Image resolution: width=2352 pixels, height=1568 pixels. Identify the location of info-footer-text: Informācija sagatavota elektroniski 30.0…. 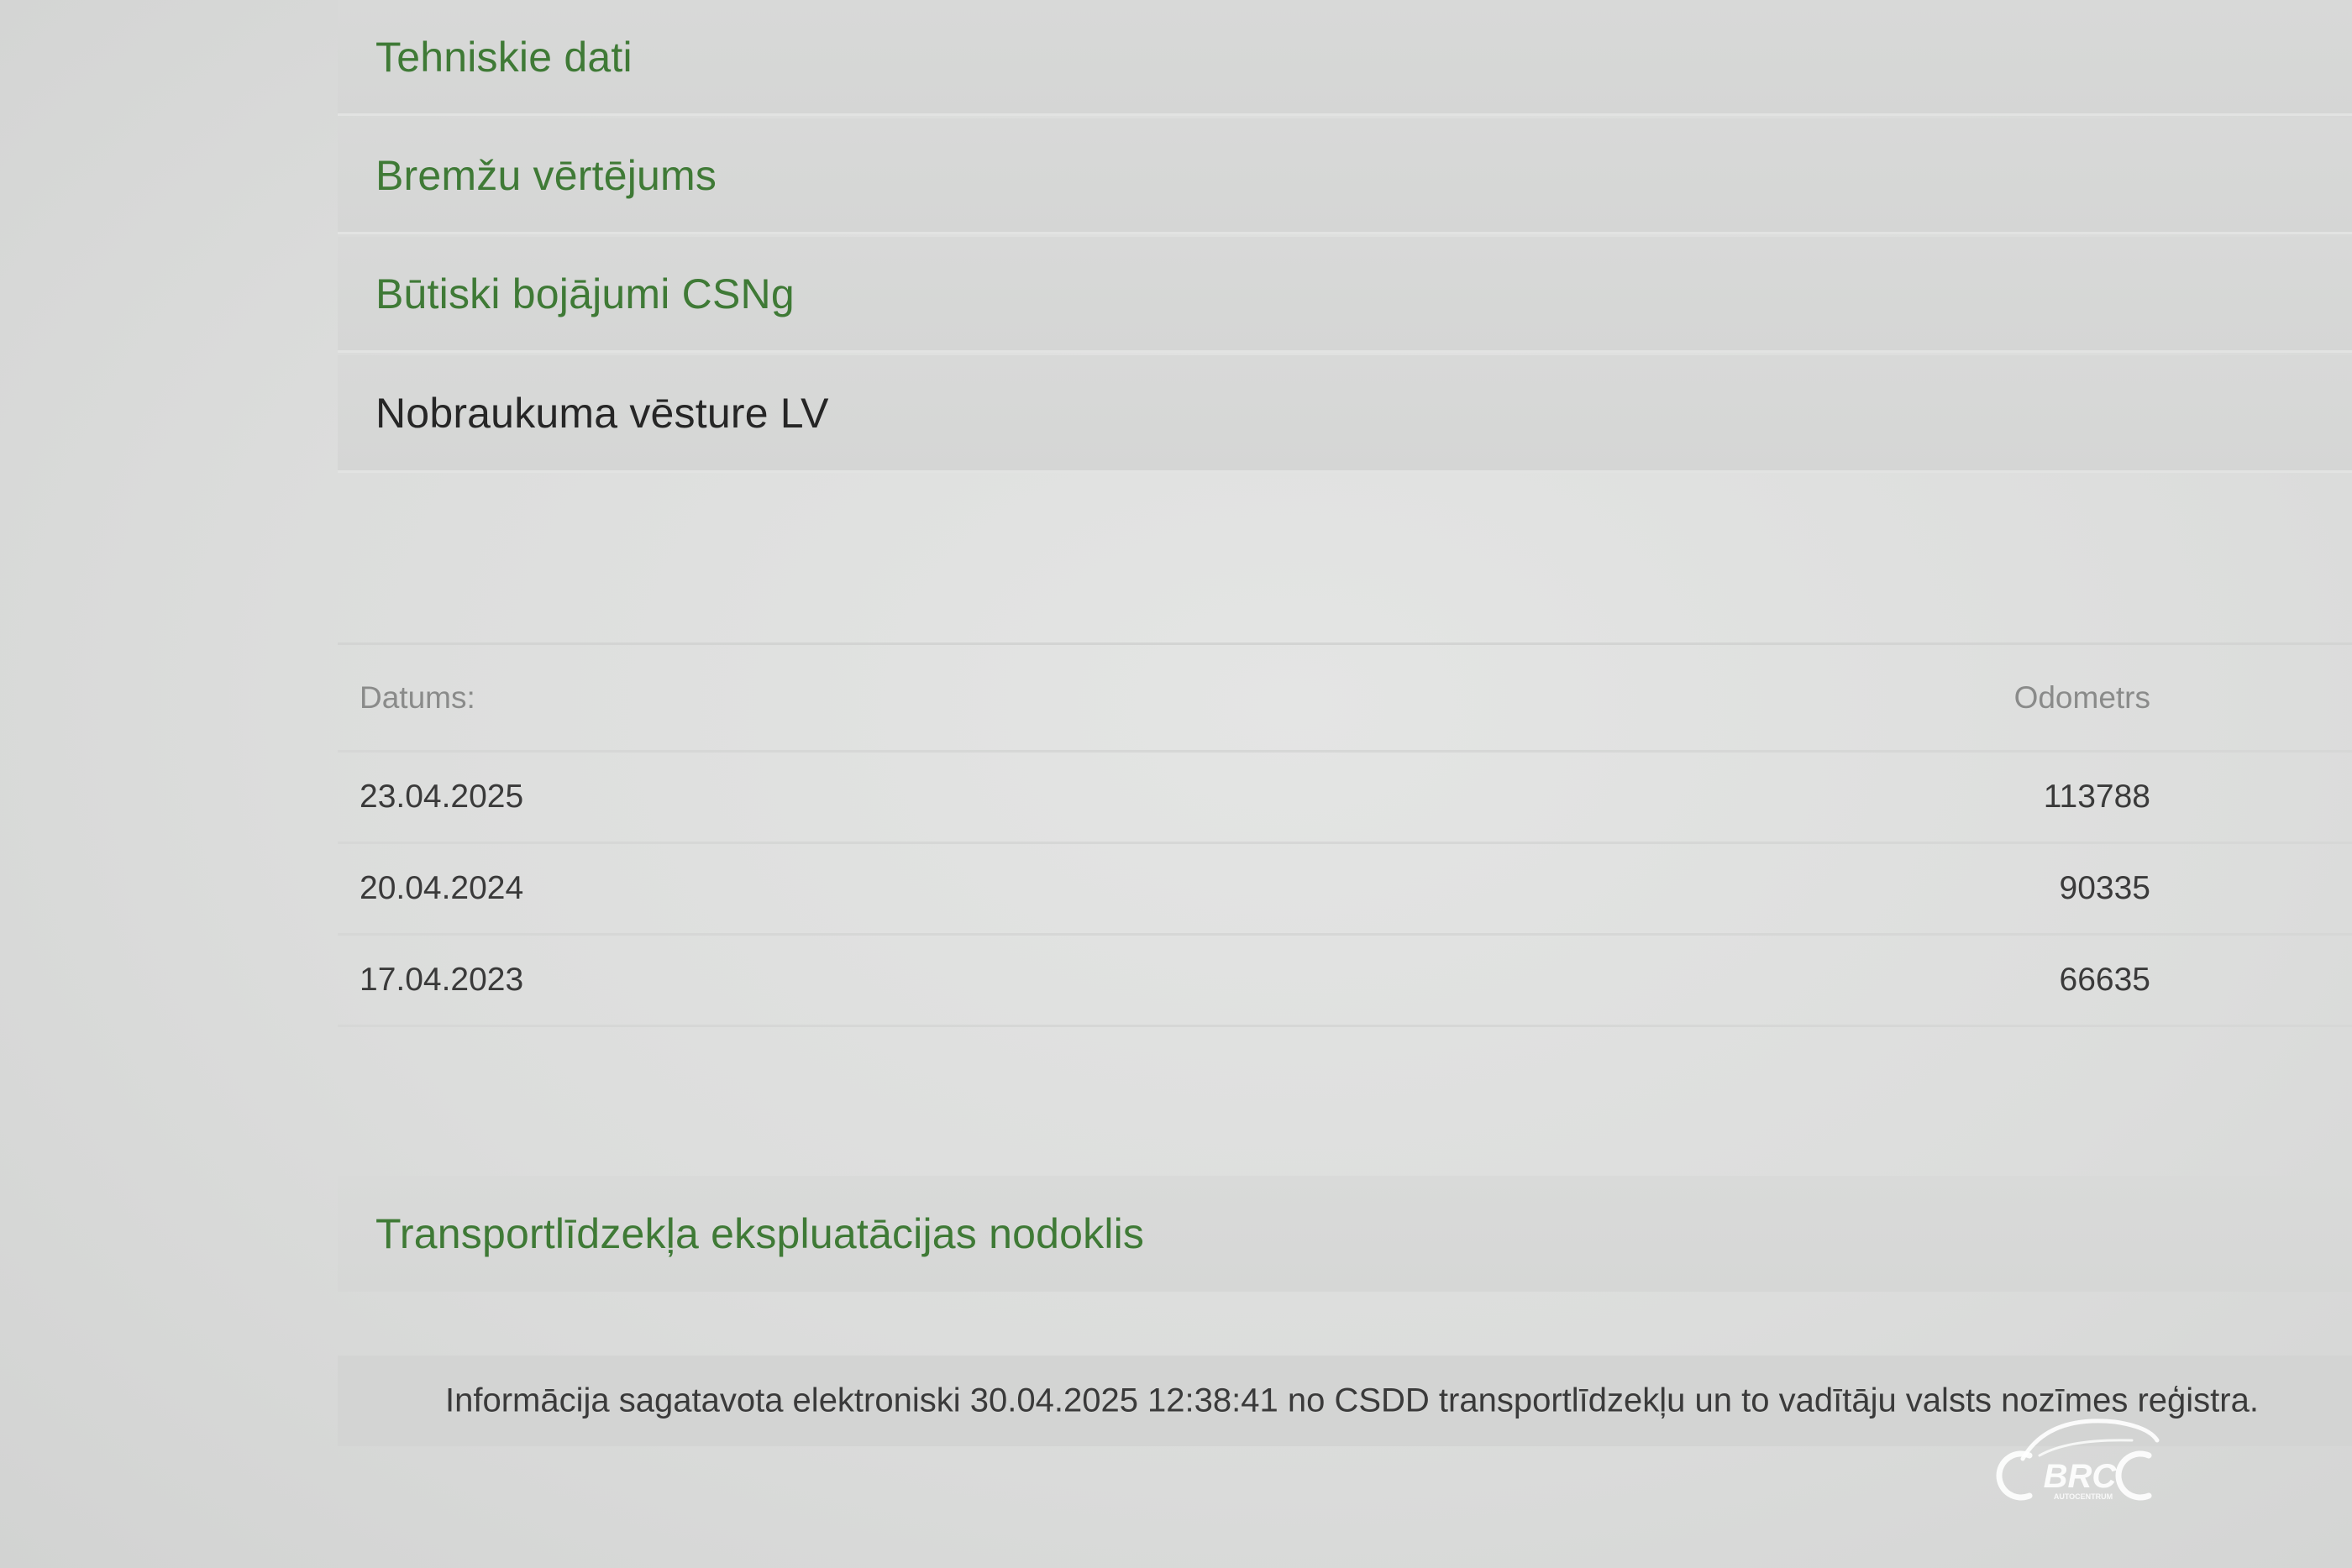
(1352, 1400).